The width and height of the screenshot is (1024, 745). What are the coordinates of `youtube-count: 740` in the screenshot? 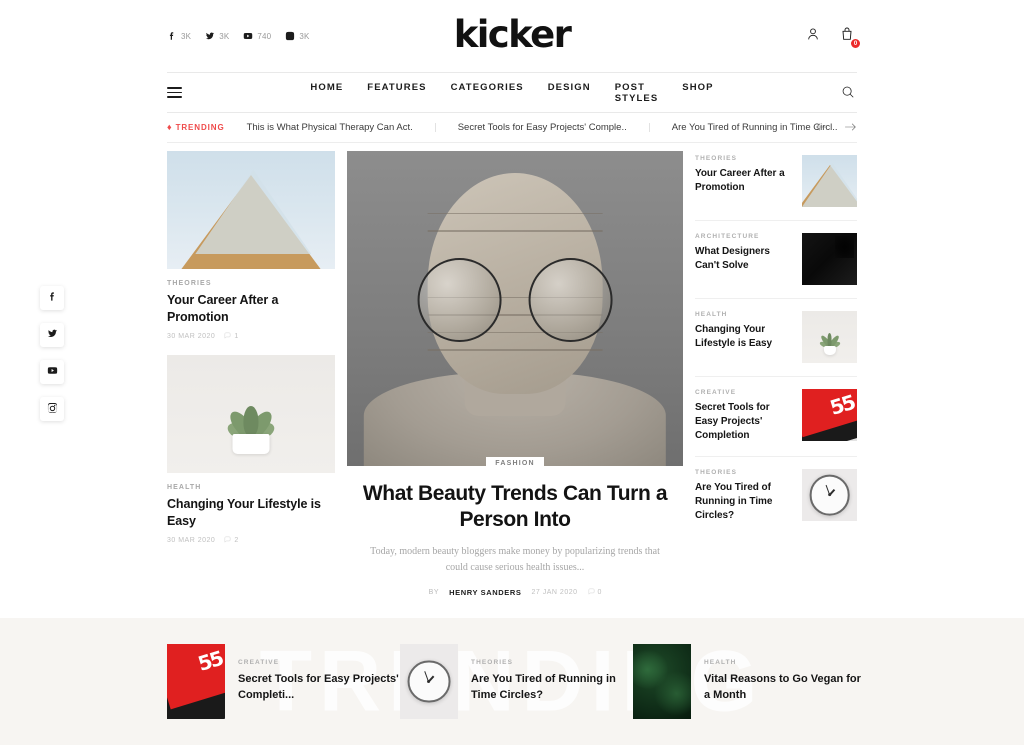 It's located at (264, 36).